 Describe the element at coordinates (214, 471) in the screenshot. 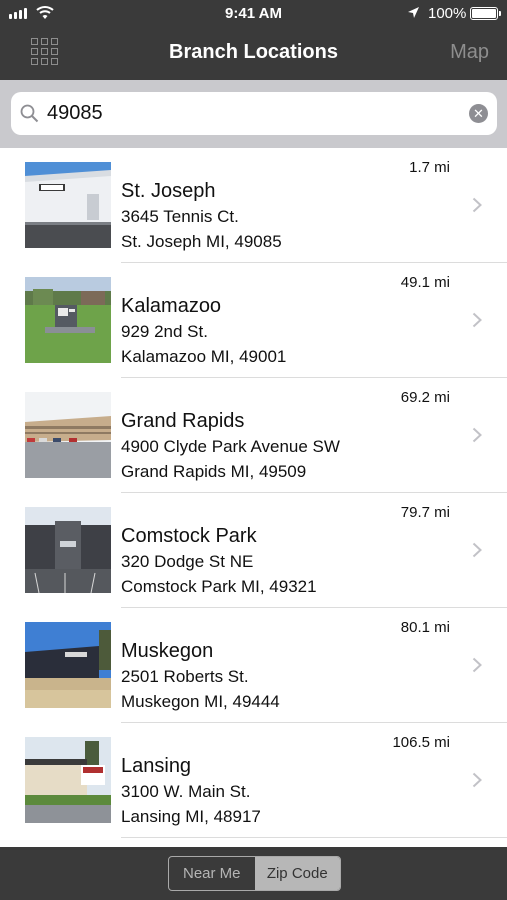

I see `branch-city: Grand Rapids MI, 49509` at that location.